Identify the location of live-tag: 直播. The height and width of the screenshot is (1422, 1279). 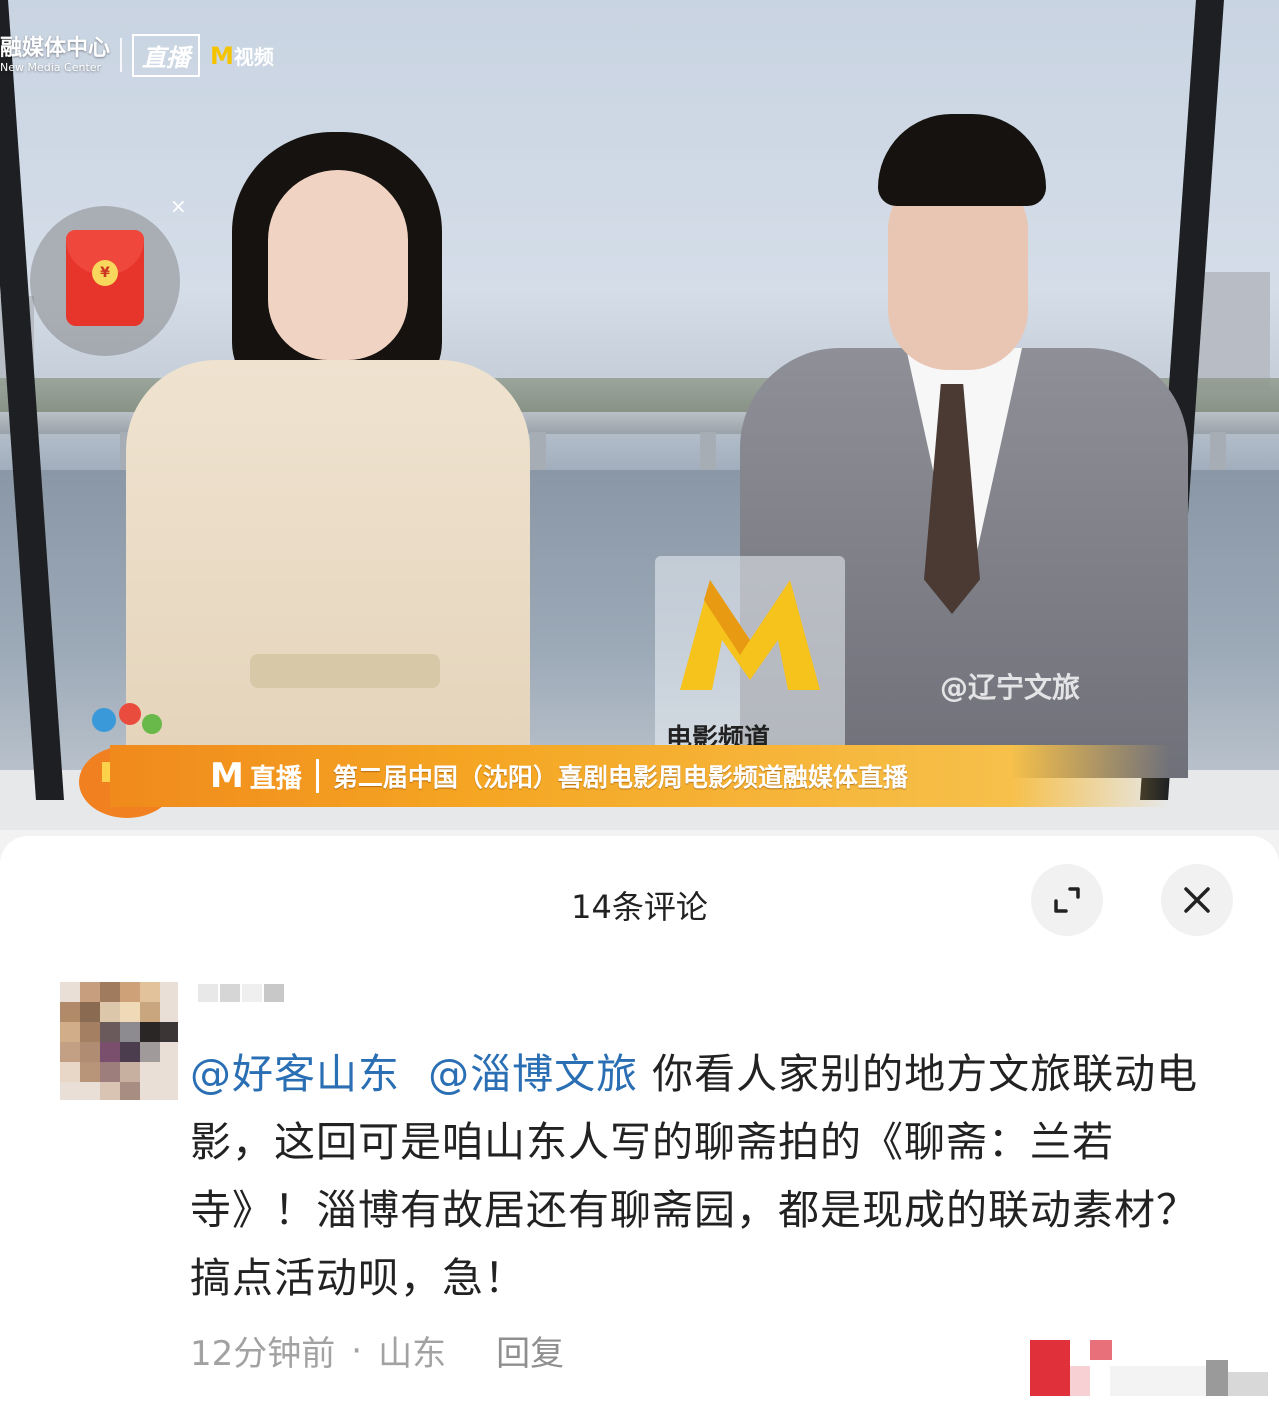
(166, 55).